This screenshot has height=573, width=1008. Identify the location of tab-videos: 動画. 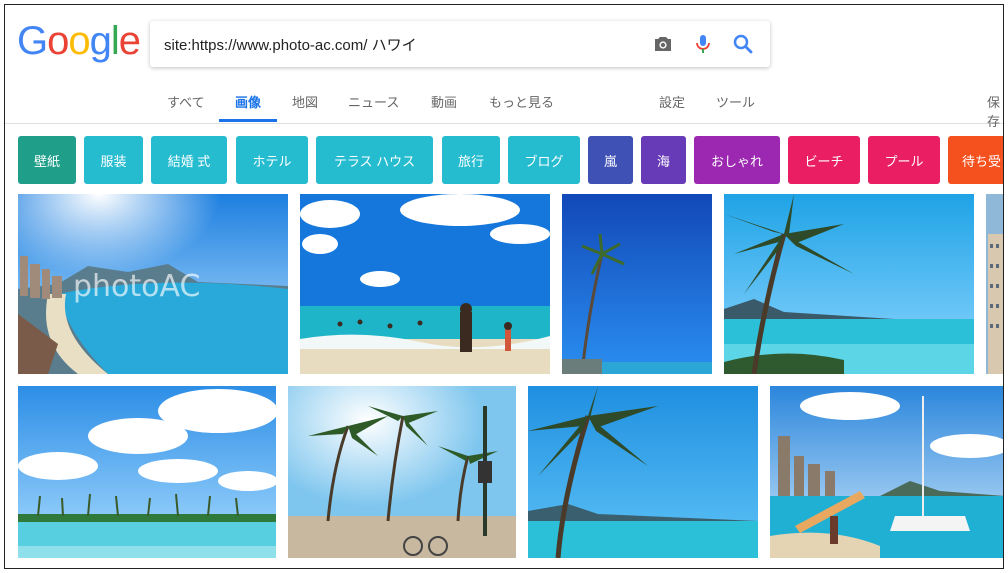
(444, 101).